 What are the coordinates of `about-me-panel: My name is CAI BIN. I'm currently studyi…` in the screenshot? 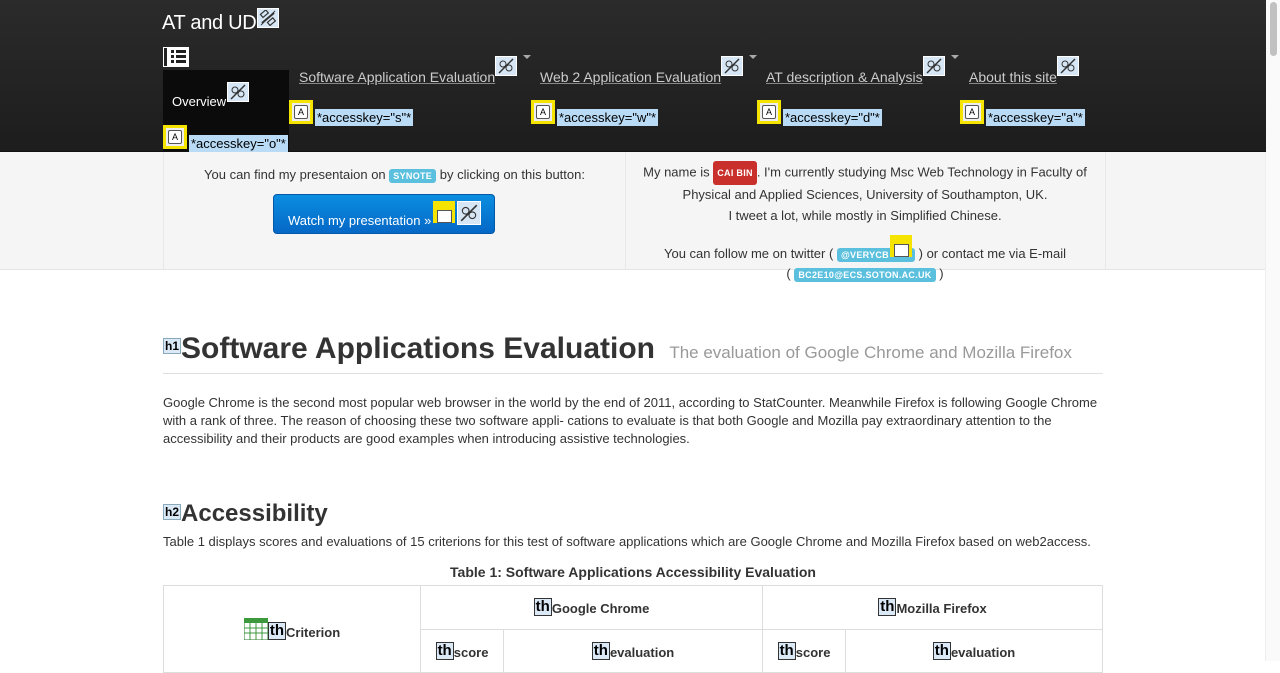 It's located at (865, 216).